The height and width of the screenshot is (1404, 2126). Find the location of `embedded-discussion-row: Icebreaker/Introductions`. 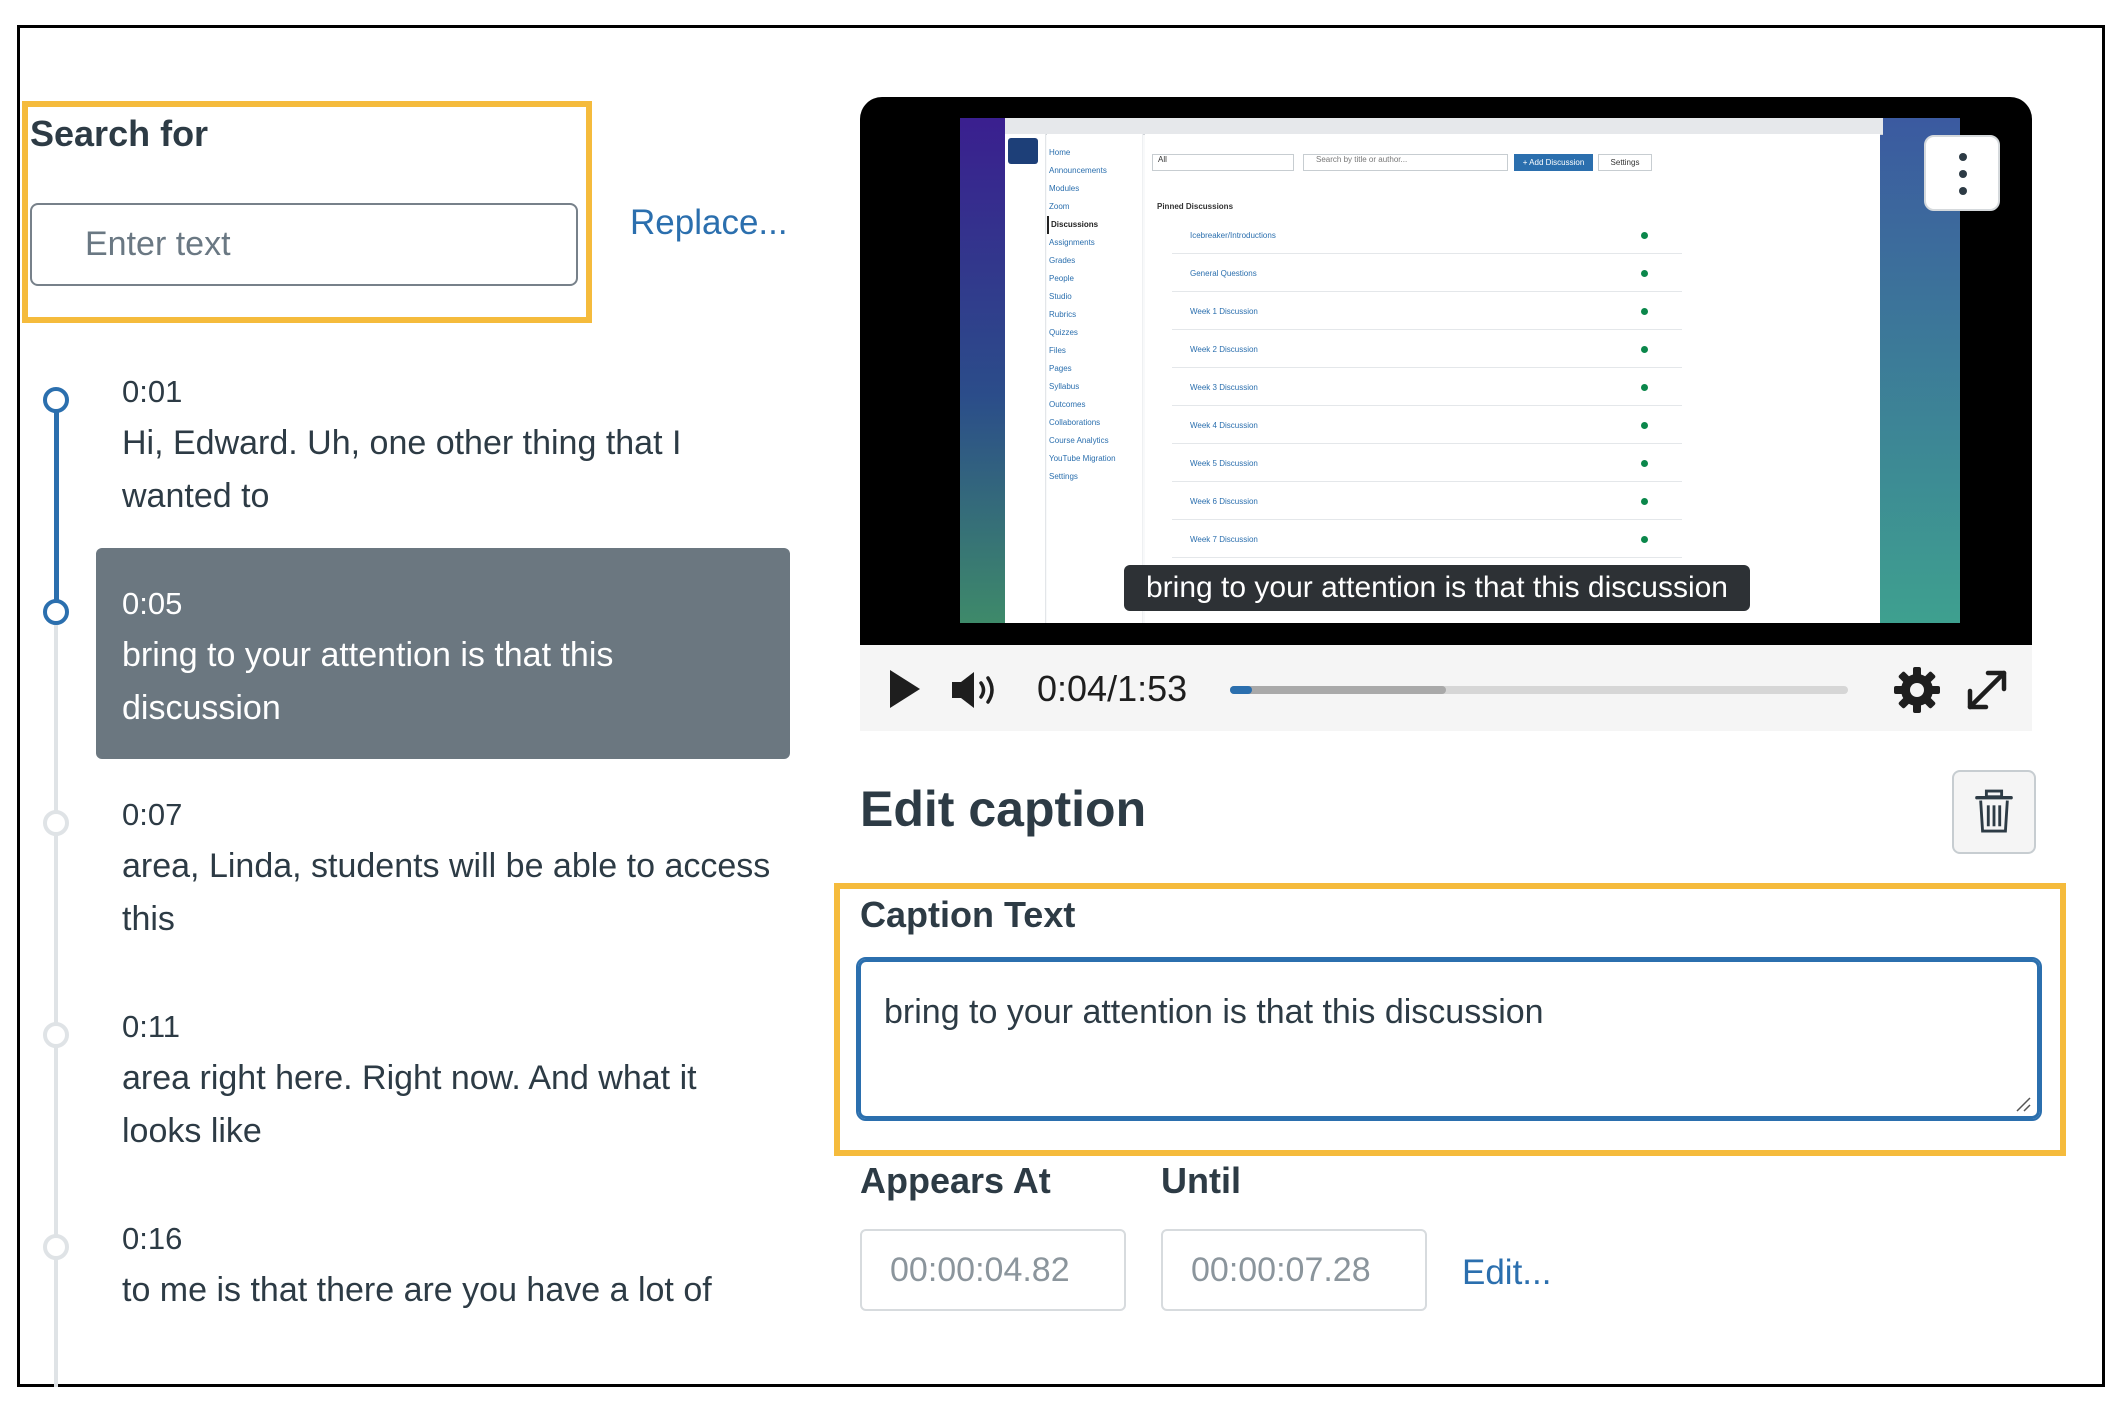

embedded-discussion-row: Icebreaker/Introductions is located at coordinates (1427, 236).